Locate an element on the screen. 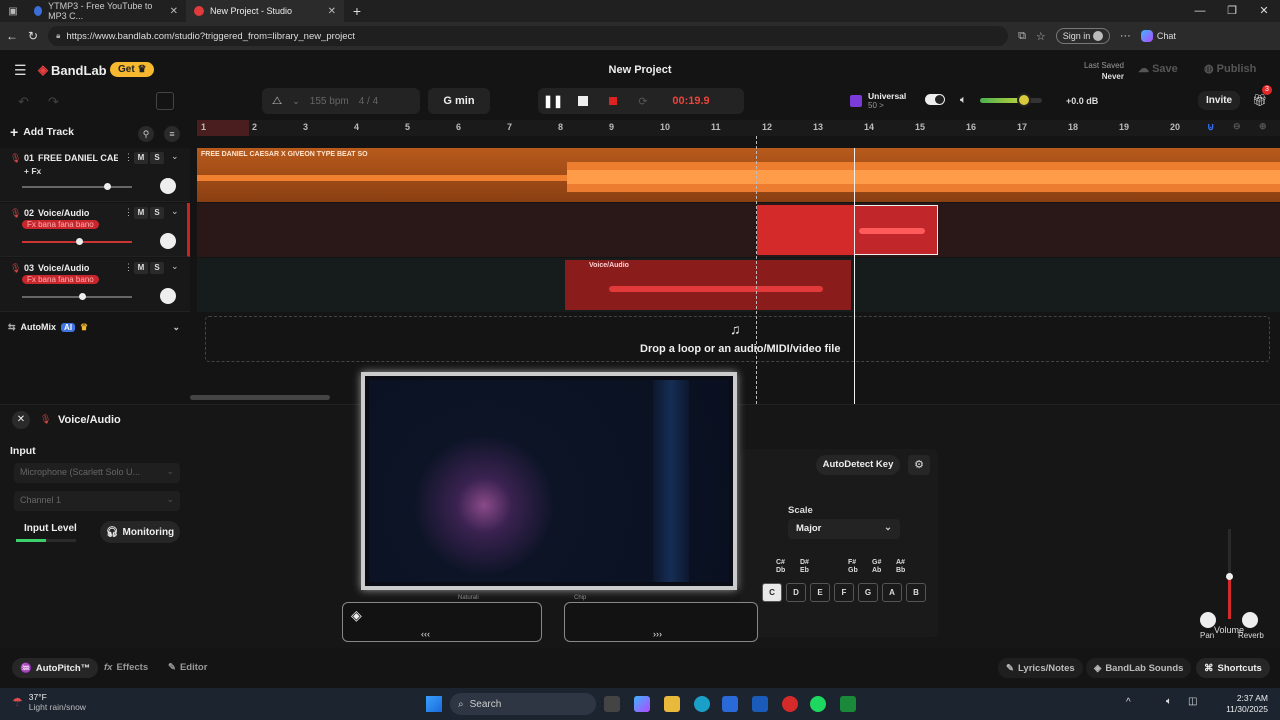 This screenshot has height=720, width=1280. tab-ytmp3: YTMP3 - Free YouTube to MP3 C... ✕ is located at coordinates (106, 11).